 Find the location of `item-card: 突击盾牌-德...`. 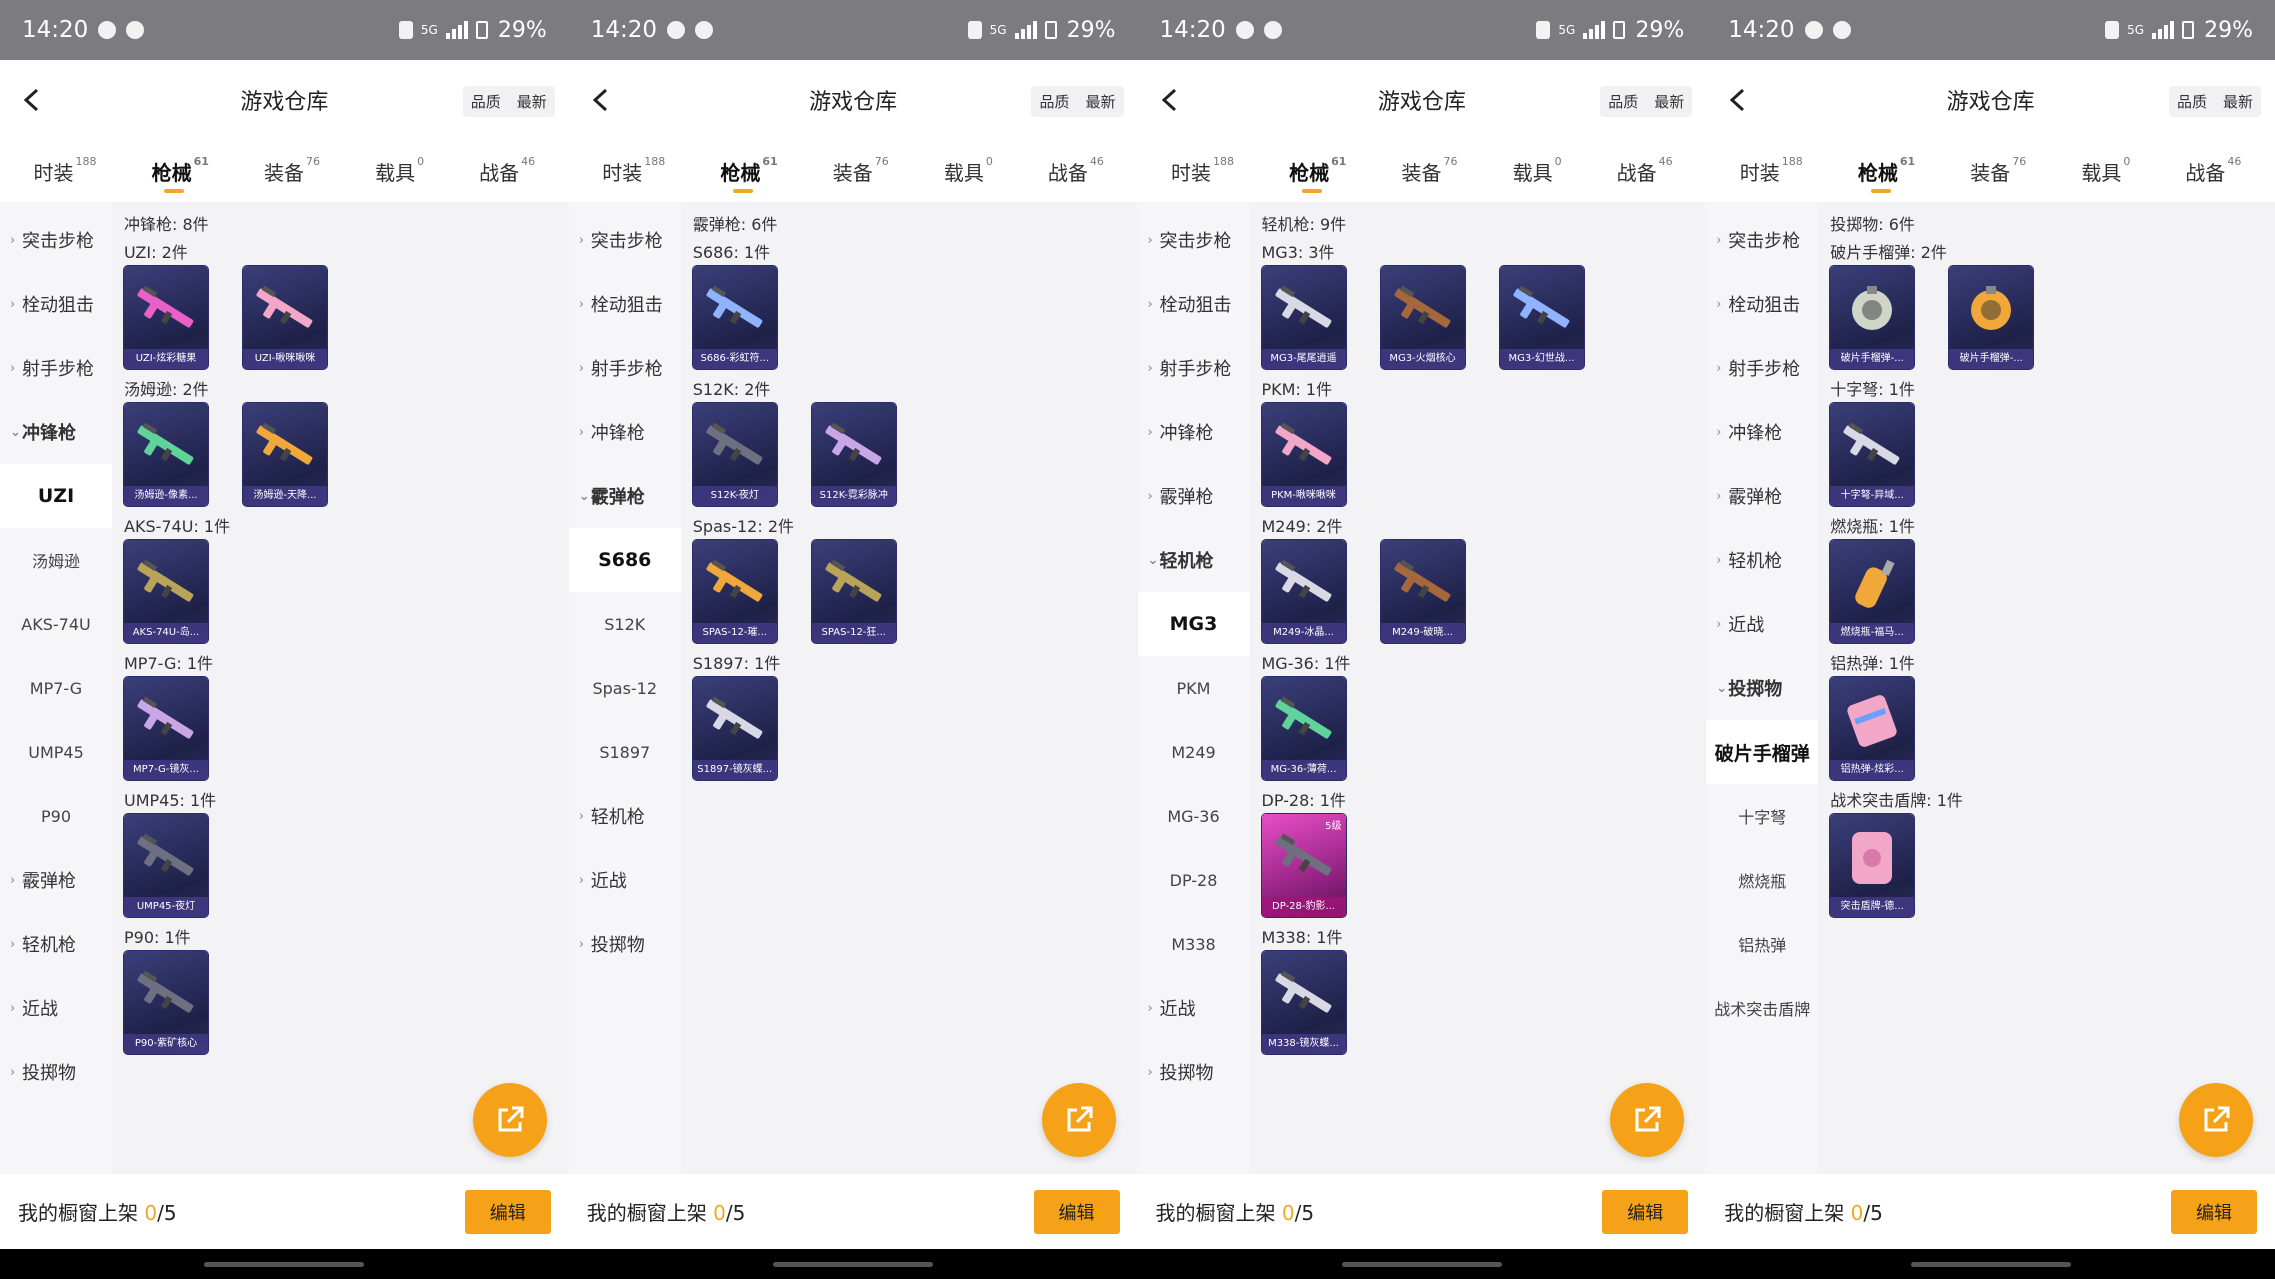

item-card: 突击盾牌-德... is located at coordinates (1872, 865).